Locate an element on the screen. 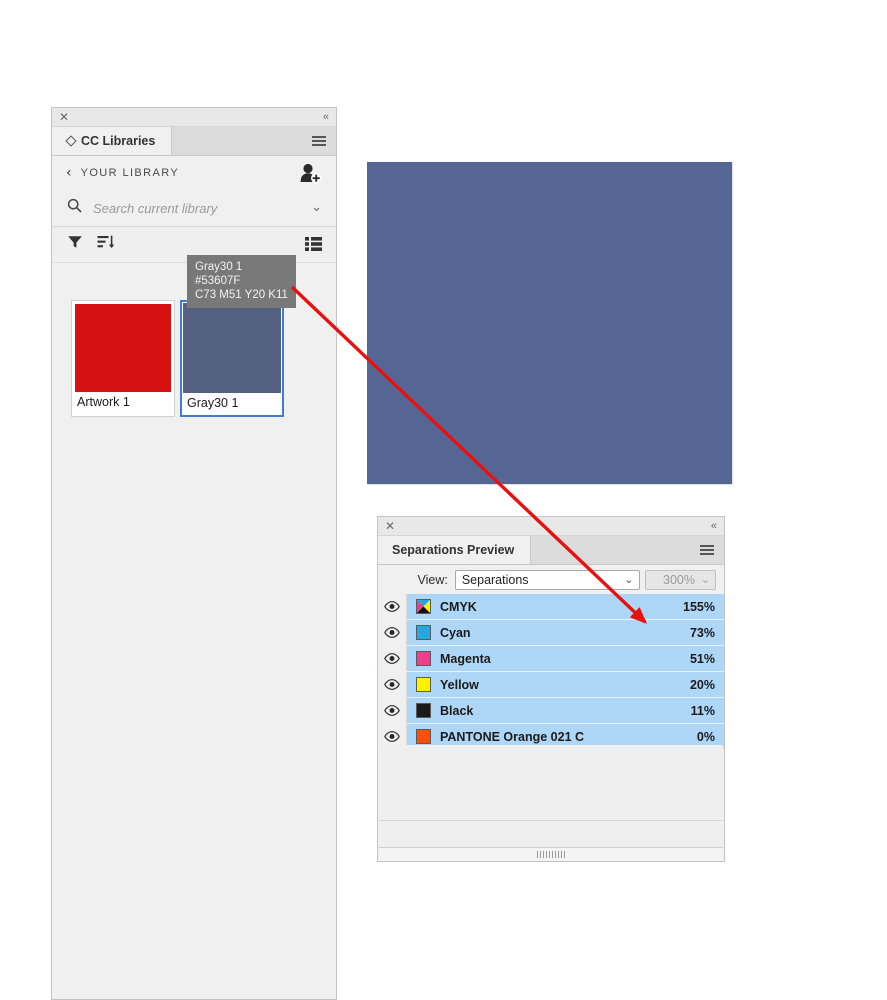 The width and height of the screenshot is (887, 1000). tooltip-cmyk: C73 M51 Y20 K11 is located at coordinates (241, 295).